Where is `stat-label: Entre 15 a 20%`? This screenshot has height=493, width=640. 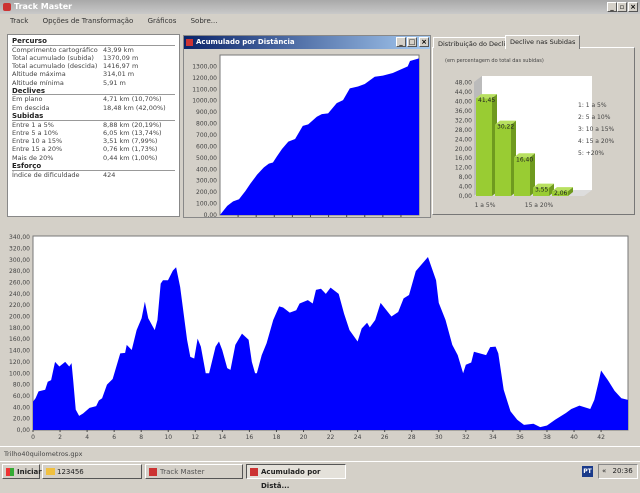
stat-label: Entre 15 a 20% is located at coordinates (37, 149).